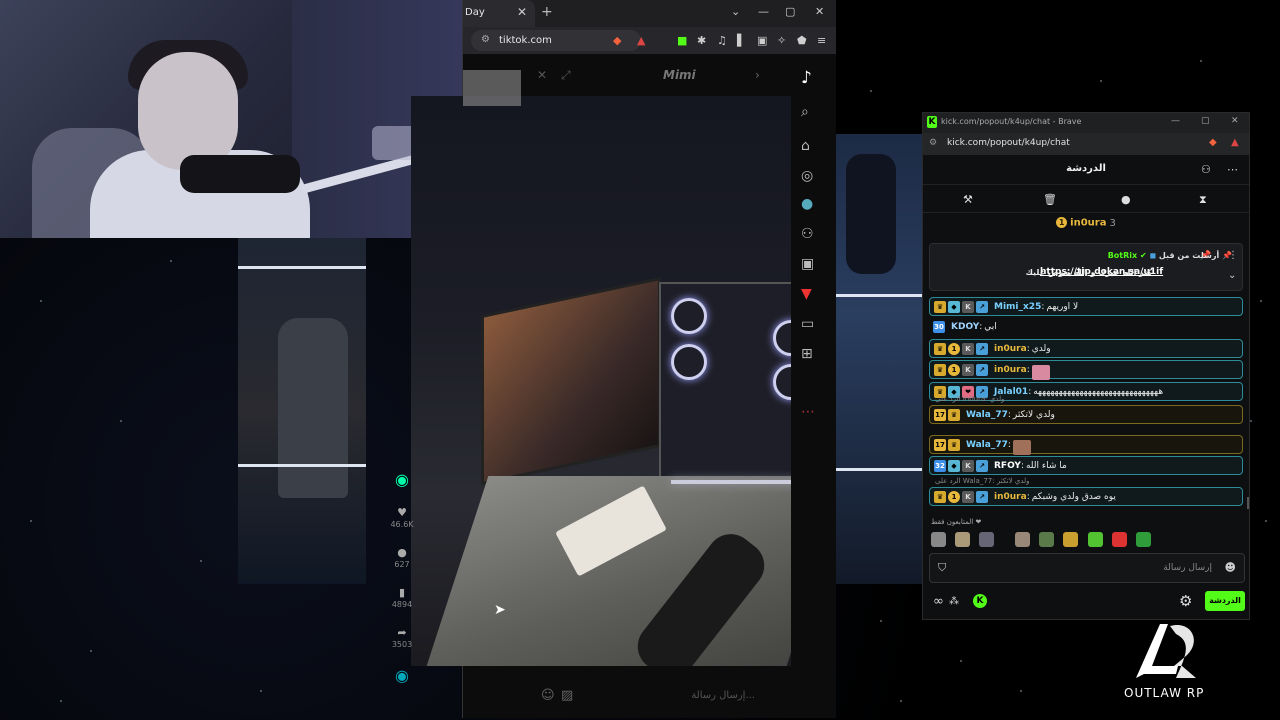 This screenshot has width=1280, height=720. Describe the element at coordinates (682, 40) in the screenshot. I see `extension-icon: ■` at that location.